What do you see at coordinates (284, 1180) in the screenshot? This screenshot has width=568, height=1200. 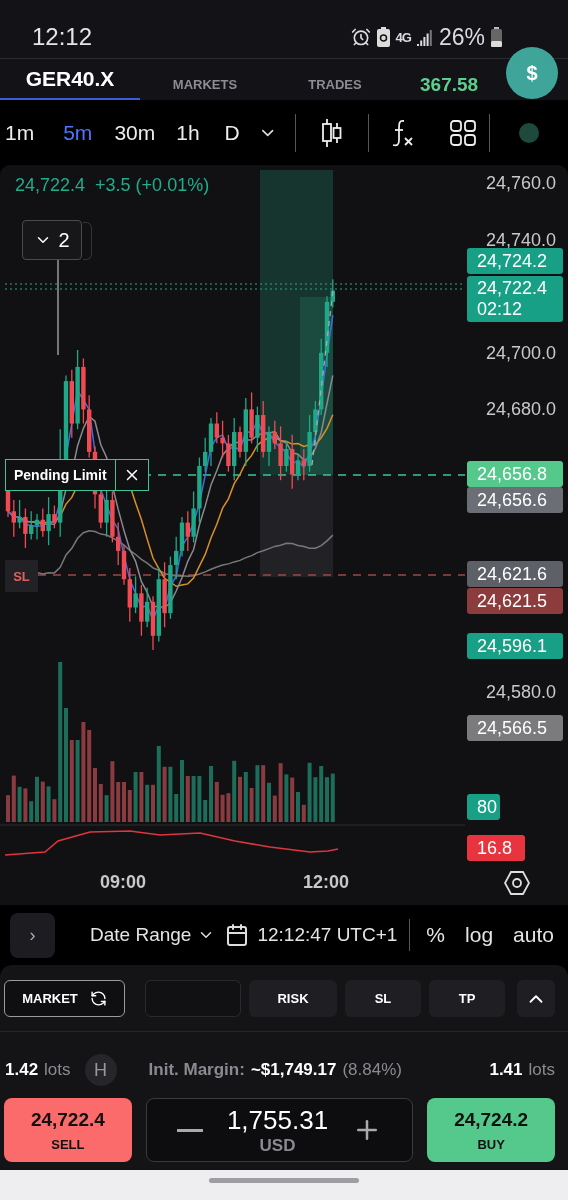 I see `home-handle` at bounding box center [284, 1180].